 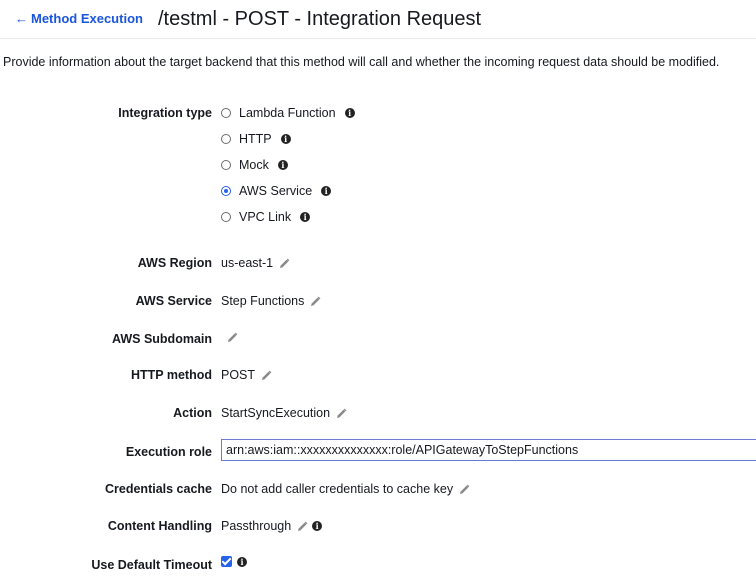 I want to click on radio-label: AWS Service, so click(x=276, y=191).